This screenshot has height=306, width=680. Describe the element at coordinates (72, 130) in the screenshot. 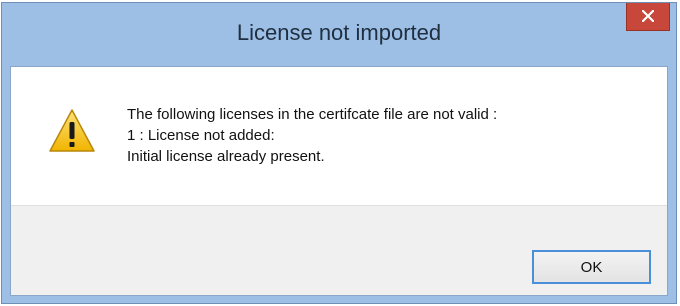

I see `warning-icon` at that location.